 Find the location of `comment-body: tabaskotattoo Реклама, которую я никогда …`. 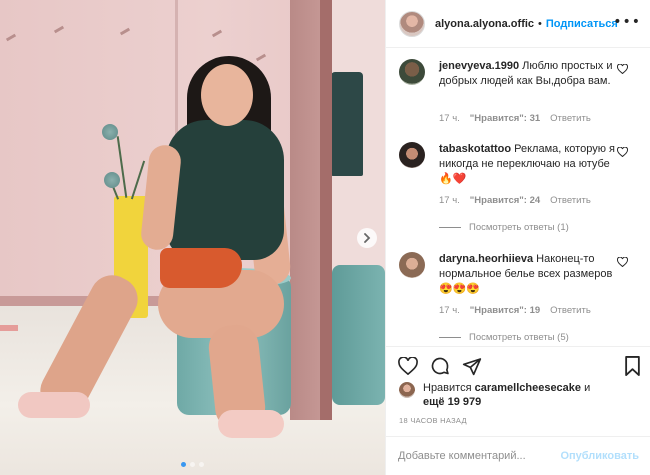

comment-body: tabaskotattoo Реклама, которую я никогда … is located at coordinates (528, 164).